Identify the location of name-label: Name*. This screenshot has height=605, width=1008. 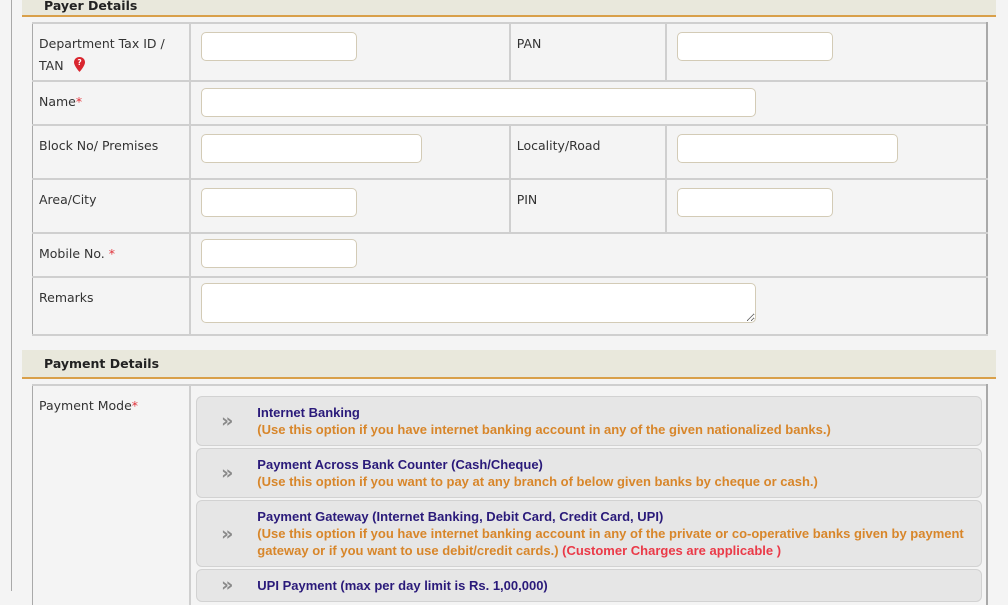
(111, 103).